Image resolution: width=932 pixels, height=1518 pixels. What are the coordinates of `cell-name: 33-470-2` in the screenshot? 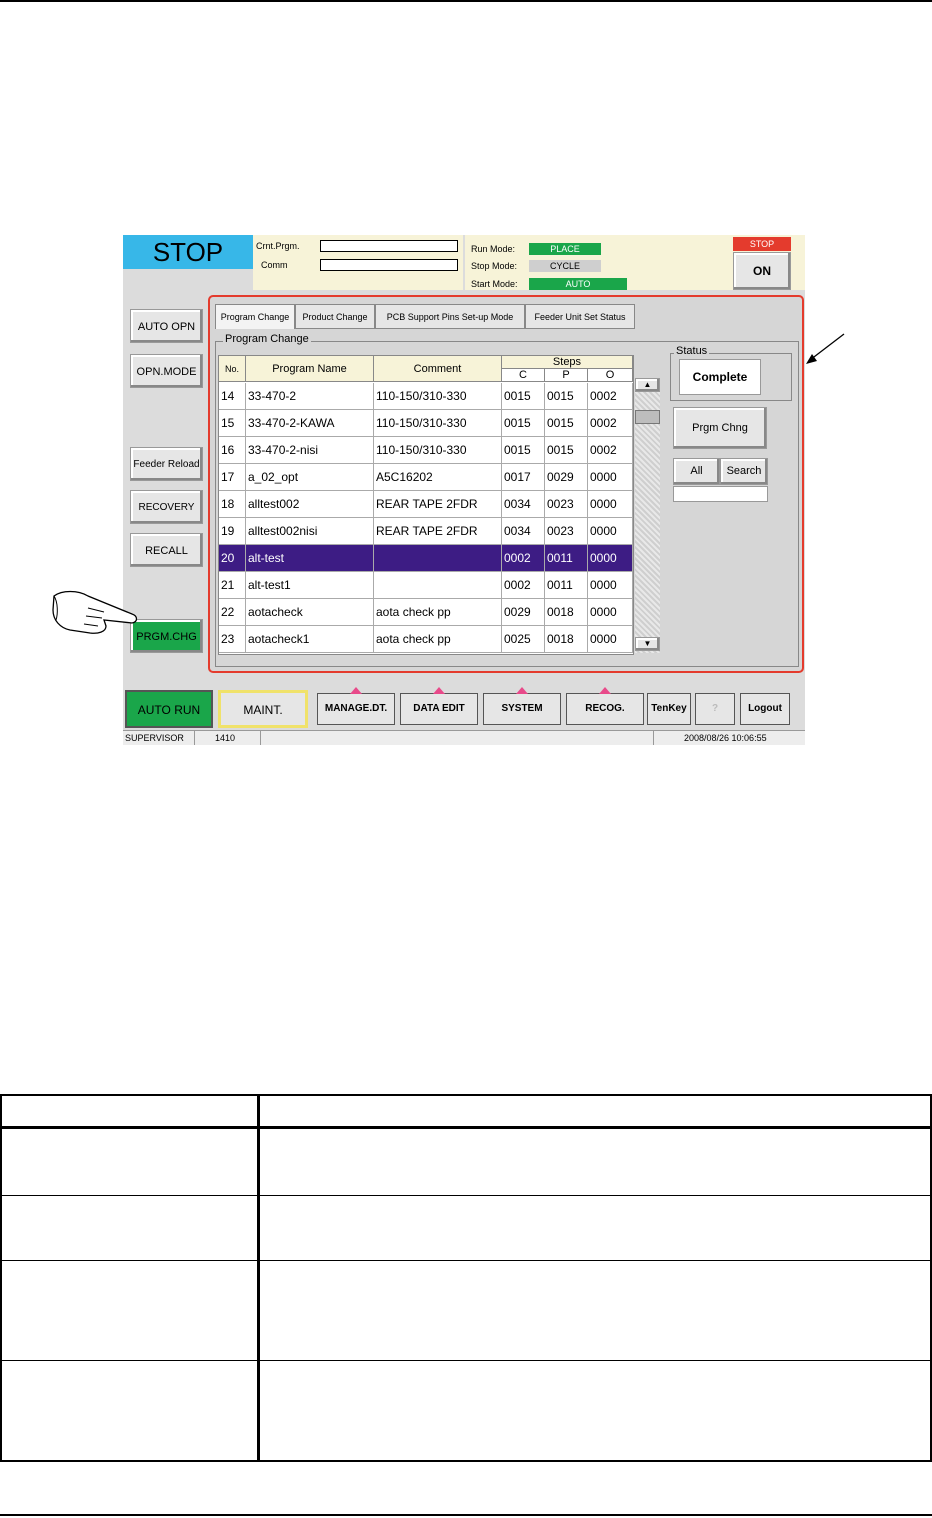 It's located at (310, 396).